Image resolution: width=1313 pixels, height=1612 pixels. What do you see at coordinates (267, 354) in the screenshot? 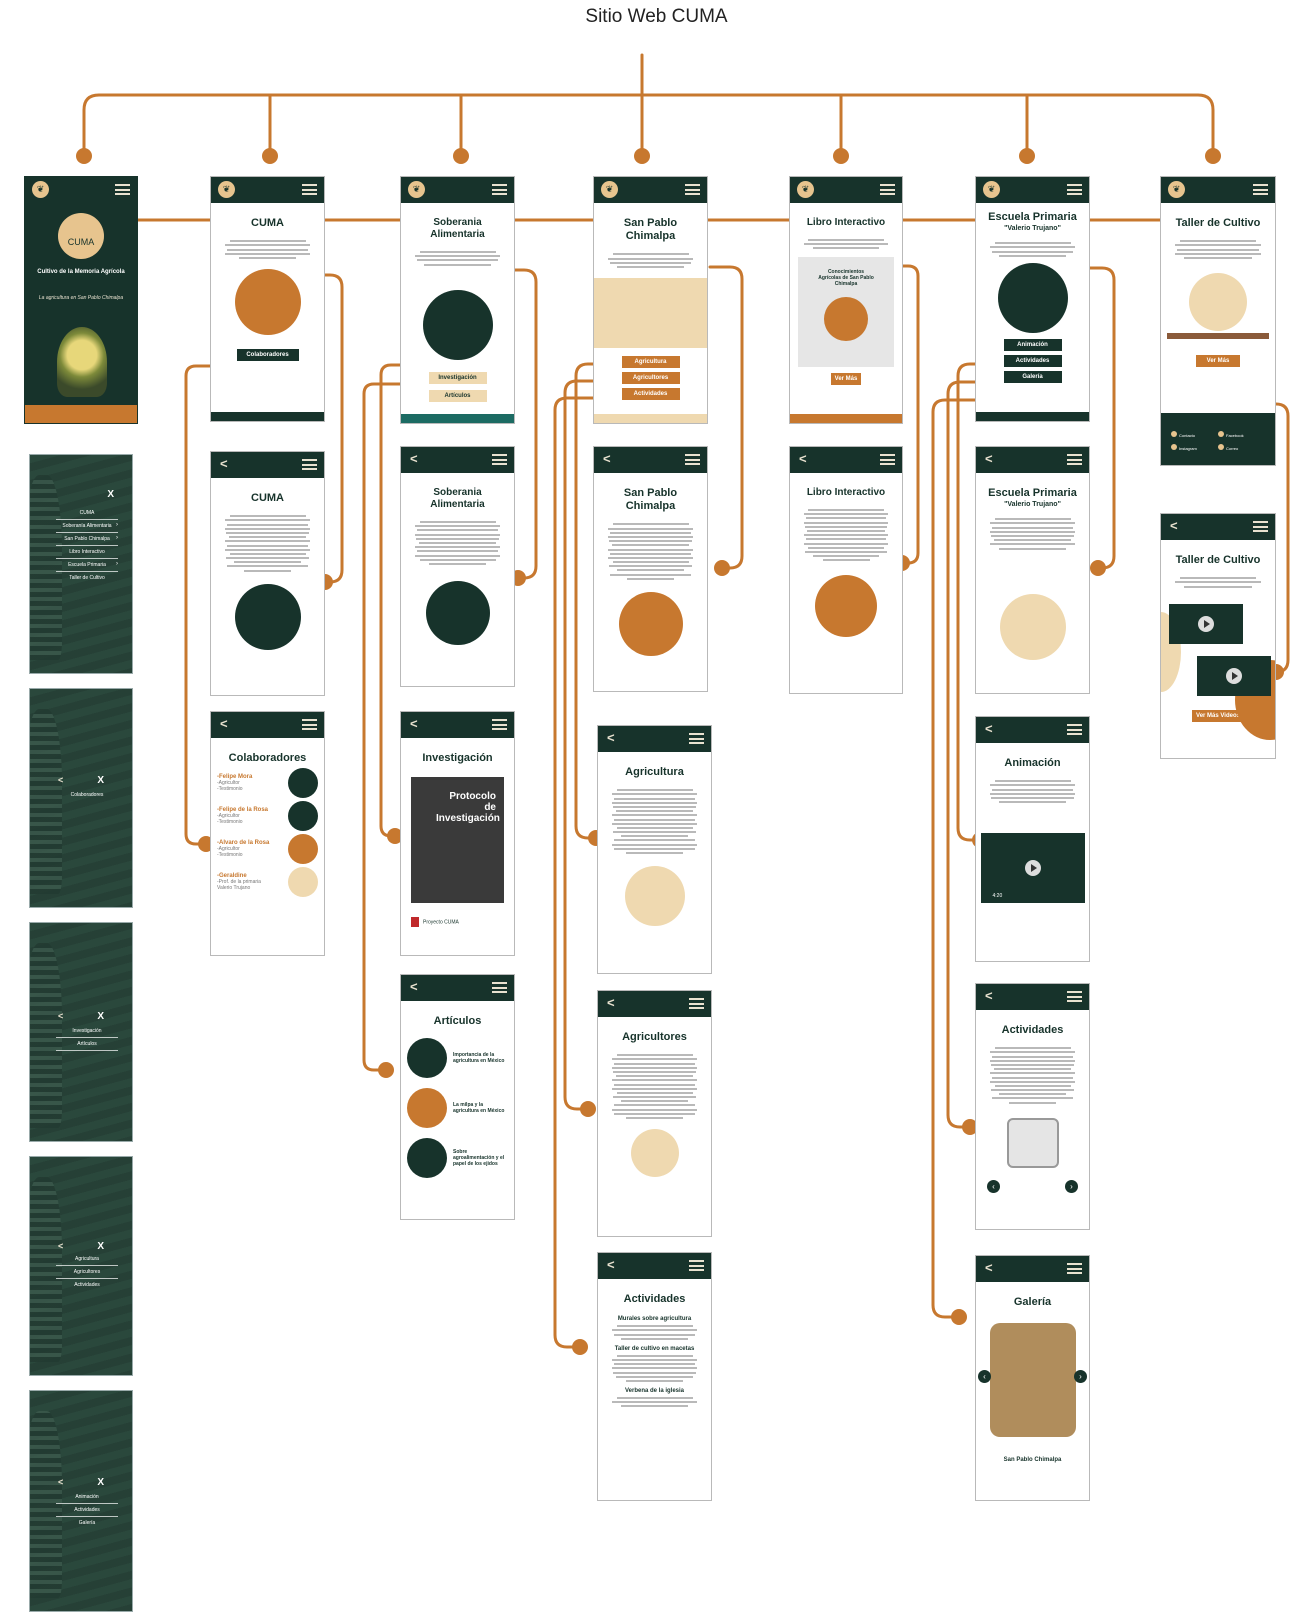
I see `colaboradores-button: Colaboradores` at bounding box center [267, 354].